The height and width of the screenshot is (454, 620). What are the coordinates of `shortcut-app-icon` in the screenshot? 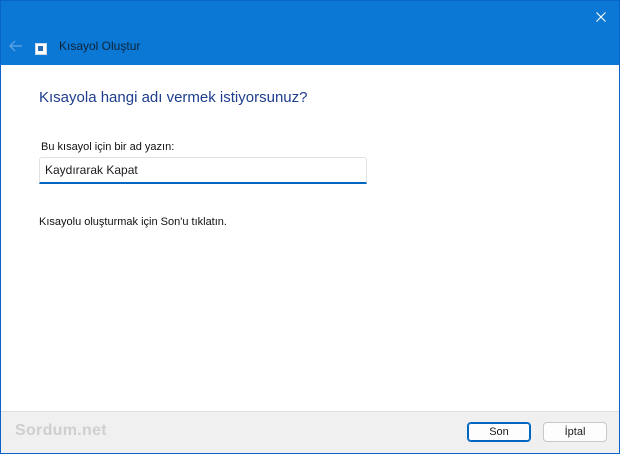 It's located at (41, 49).